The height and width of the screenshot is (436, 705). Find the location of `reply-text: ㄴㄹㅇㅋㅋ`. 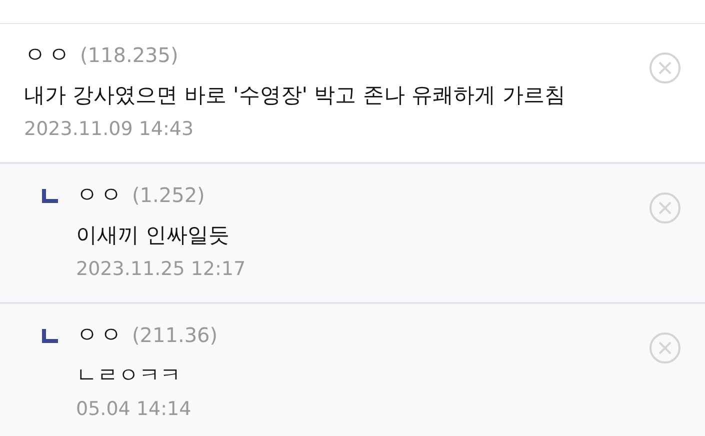

reply-text: ㄴㄹㅇㅋㅋ is located at coordinates (129, 375).